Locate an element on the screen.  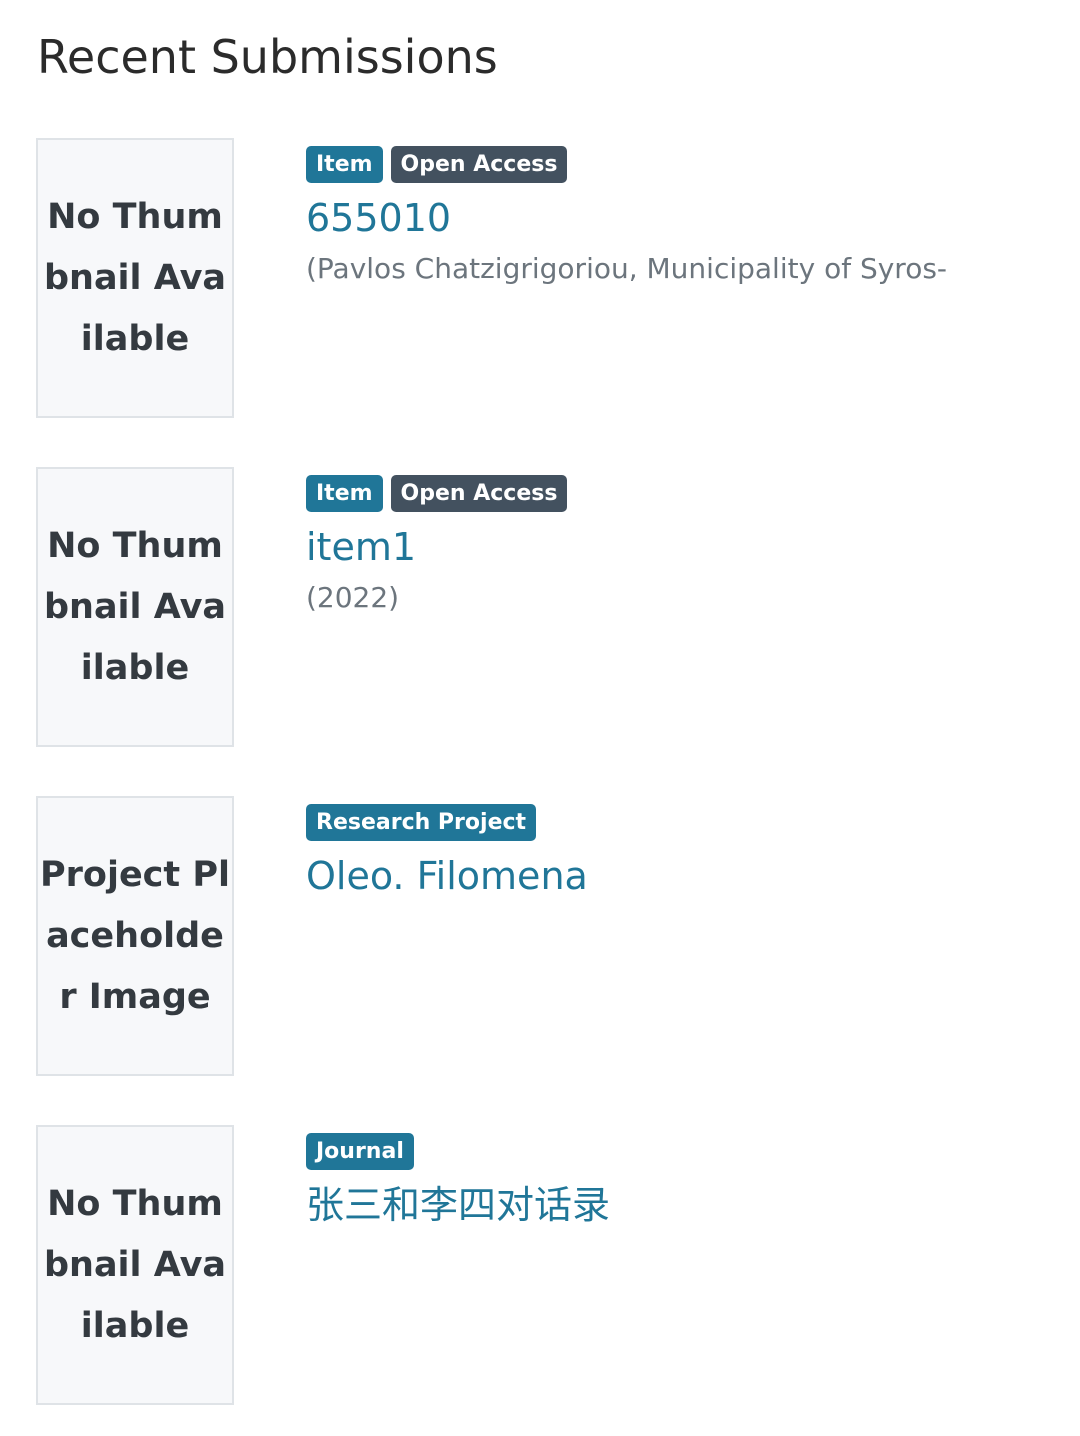
item-metadata: Research Project Oleo. Filomena is located at coordinates (666, 852).